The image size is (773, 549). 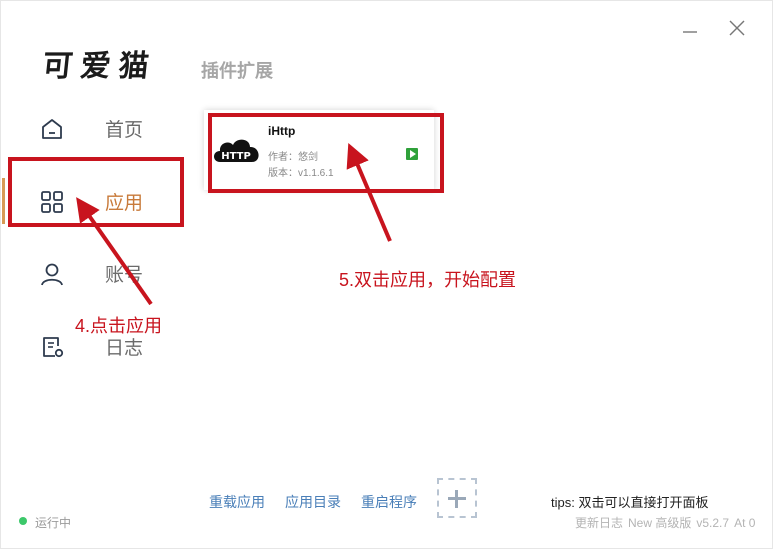 What do you see at coordinates (52, 274) in the screenshot?
I see `user-icon` at bounding box center [52, 274].